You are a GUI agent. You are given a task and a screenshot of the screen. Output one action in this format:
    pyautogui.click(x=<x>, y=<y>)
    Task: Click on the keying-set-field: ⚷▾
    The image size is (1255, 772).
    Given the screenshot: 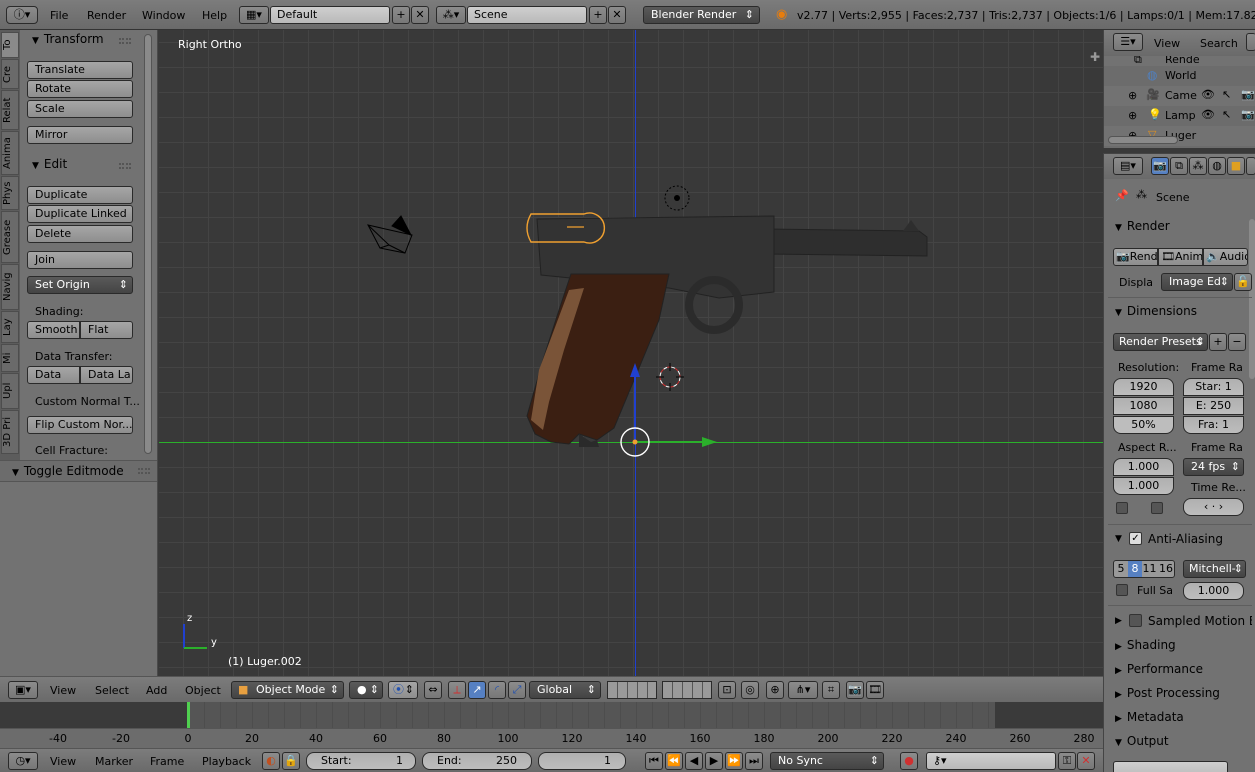 What is the action you would take?
    pyautogui.click(x=991, y=761)
    